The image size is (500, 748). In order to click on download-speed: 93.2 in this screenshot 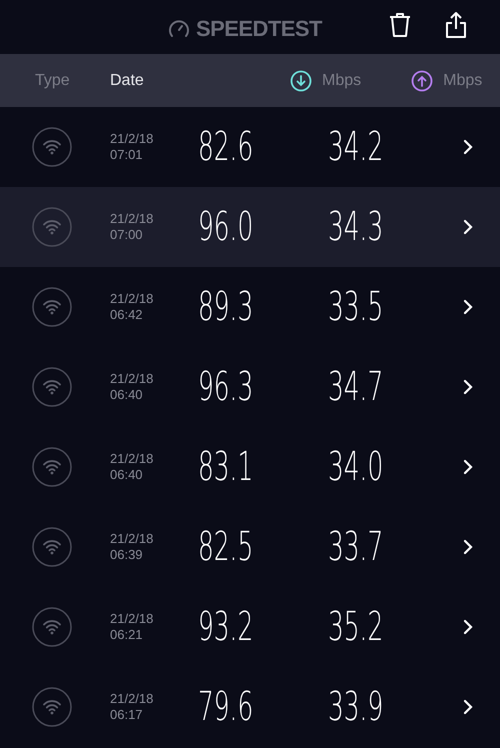, I will do `click(226, 626)`.